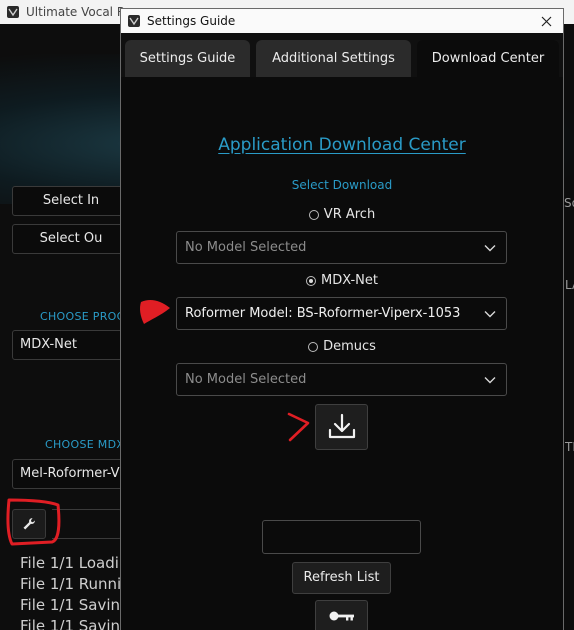 This screenshot has width=574, height=630. Describe the element at coordinates (187, 58) in the screenshot. I see `tab-settings-guide: Settings Guide` at that location.